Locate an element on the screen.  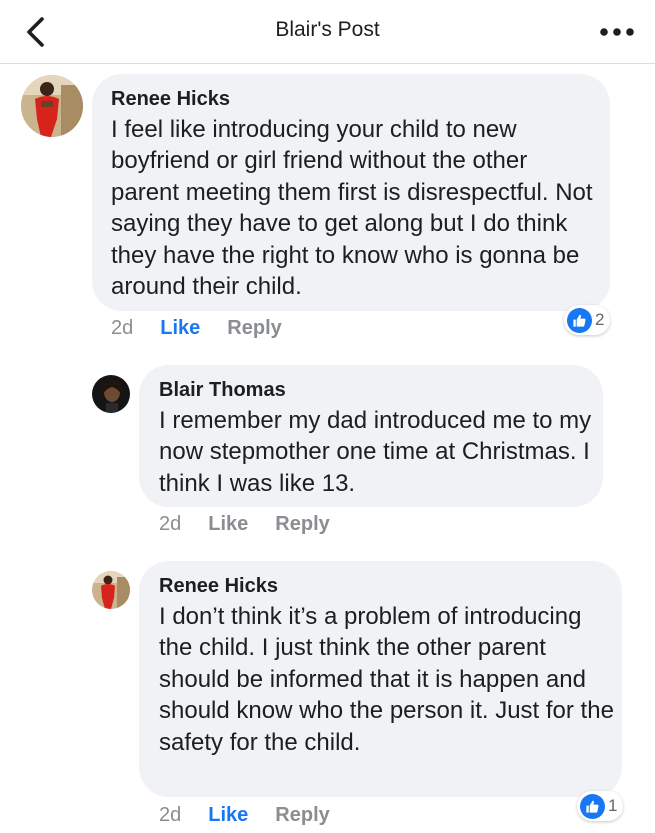
more-options-button is located at coordinates (617, 32).